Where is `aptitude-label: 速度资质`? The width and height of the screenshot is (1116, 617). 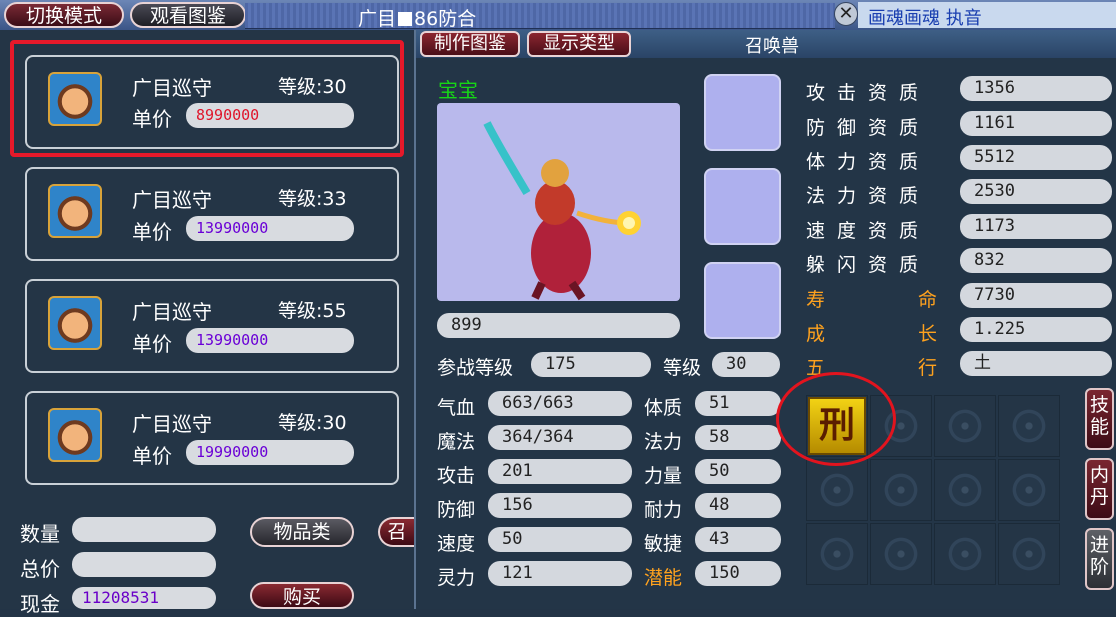 aptitude-label: 速度资质 is located at coordinates (868, 231).